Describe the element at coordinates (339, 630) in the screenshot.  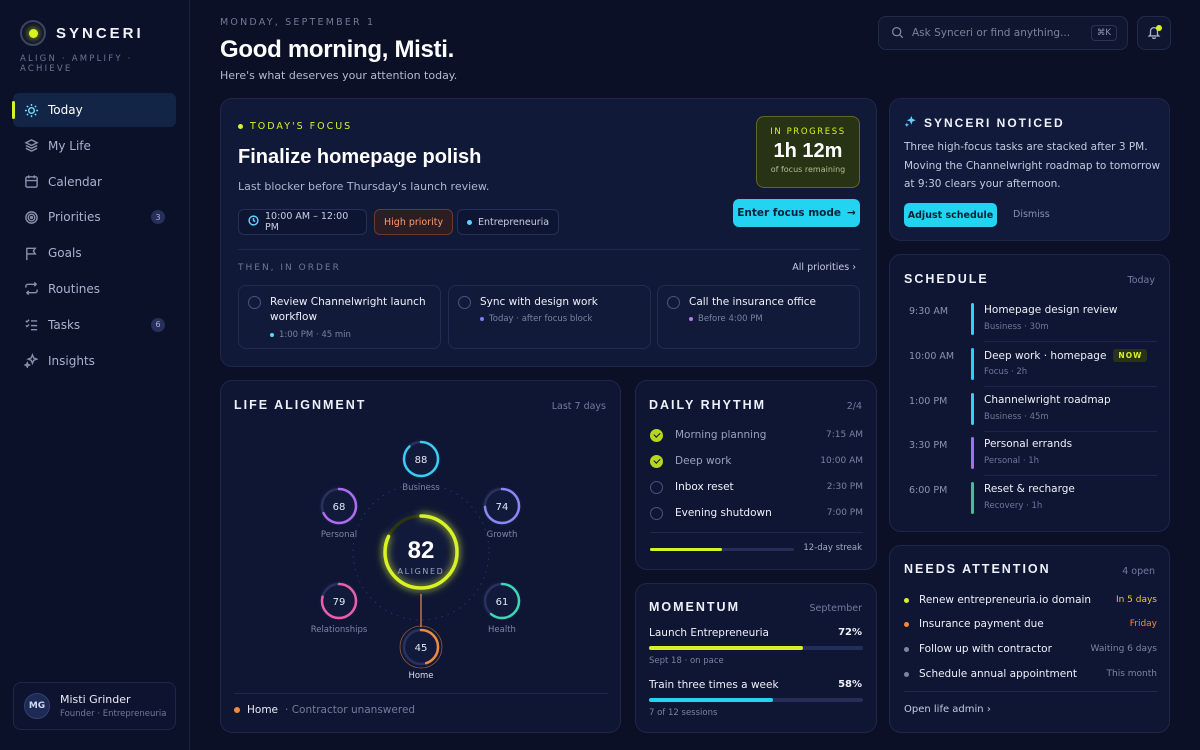
I see `area-label: Relationships` at that location.